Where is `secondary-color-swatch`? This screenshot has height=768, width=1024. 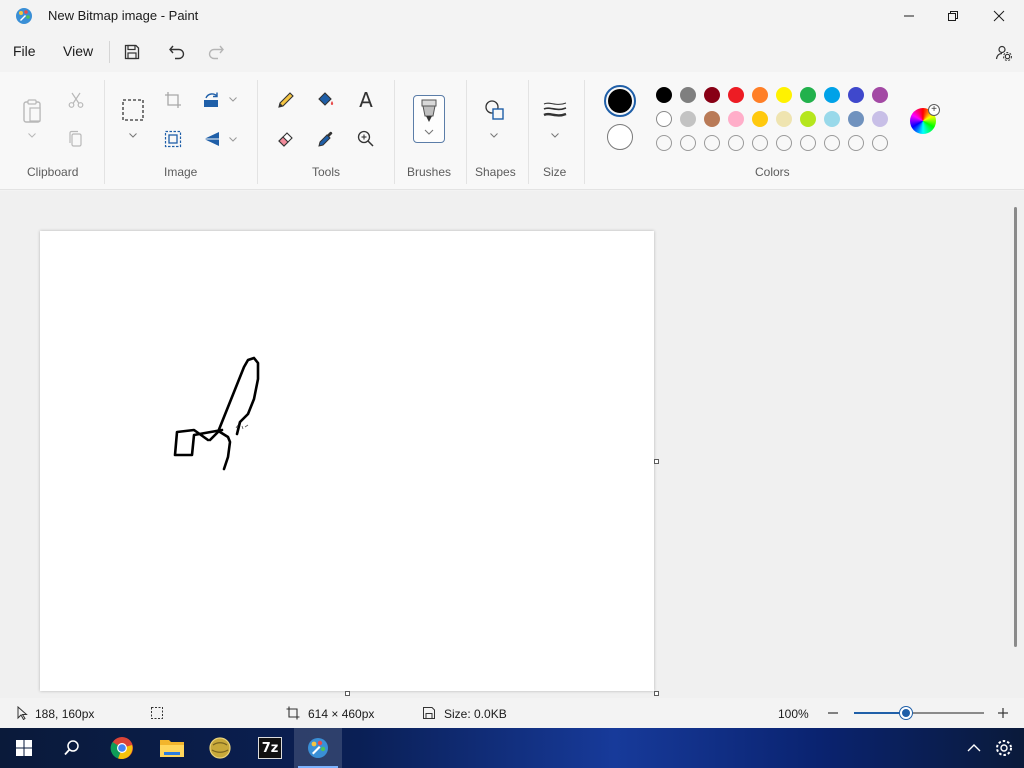
secondary-color-swatch is located at coordinates (620, 137).